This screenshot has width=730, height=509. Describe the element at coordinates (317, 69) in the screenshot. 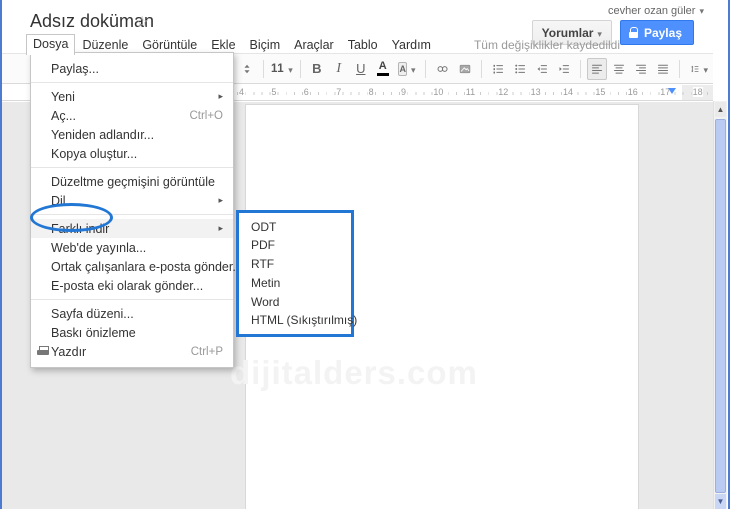

I see `bold-button: B` at that location.